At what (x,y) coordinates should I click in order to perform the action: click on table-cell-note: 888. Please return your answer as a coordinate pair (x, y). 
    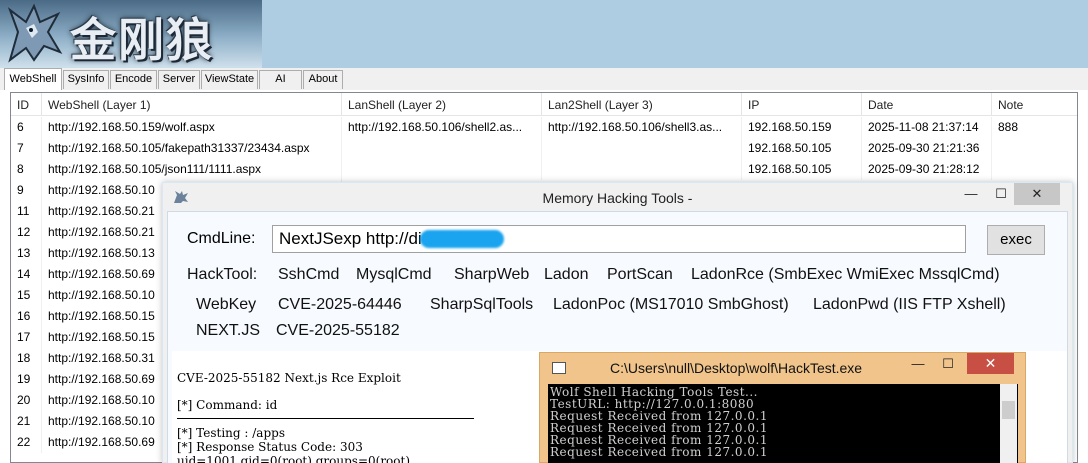
    Looking at the image, I should click on (1034, 127).